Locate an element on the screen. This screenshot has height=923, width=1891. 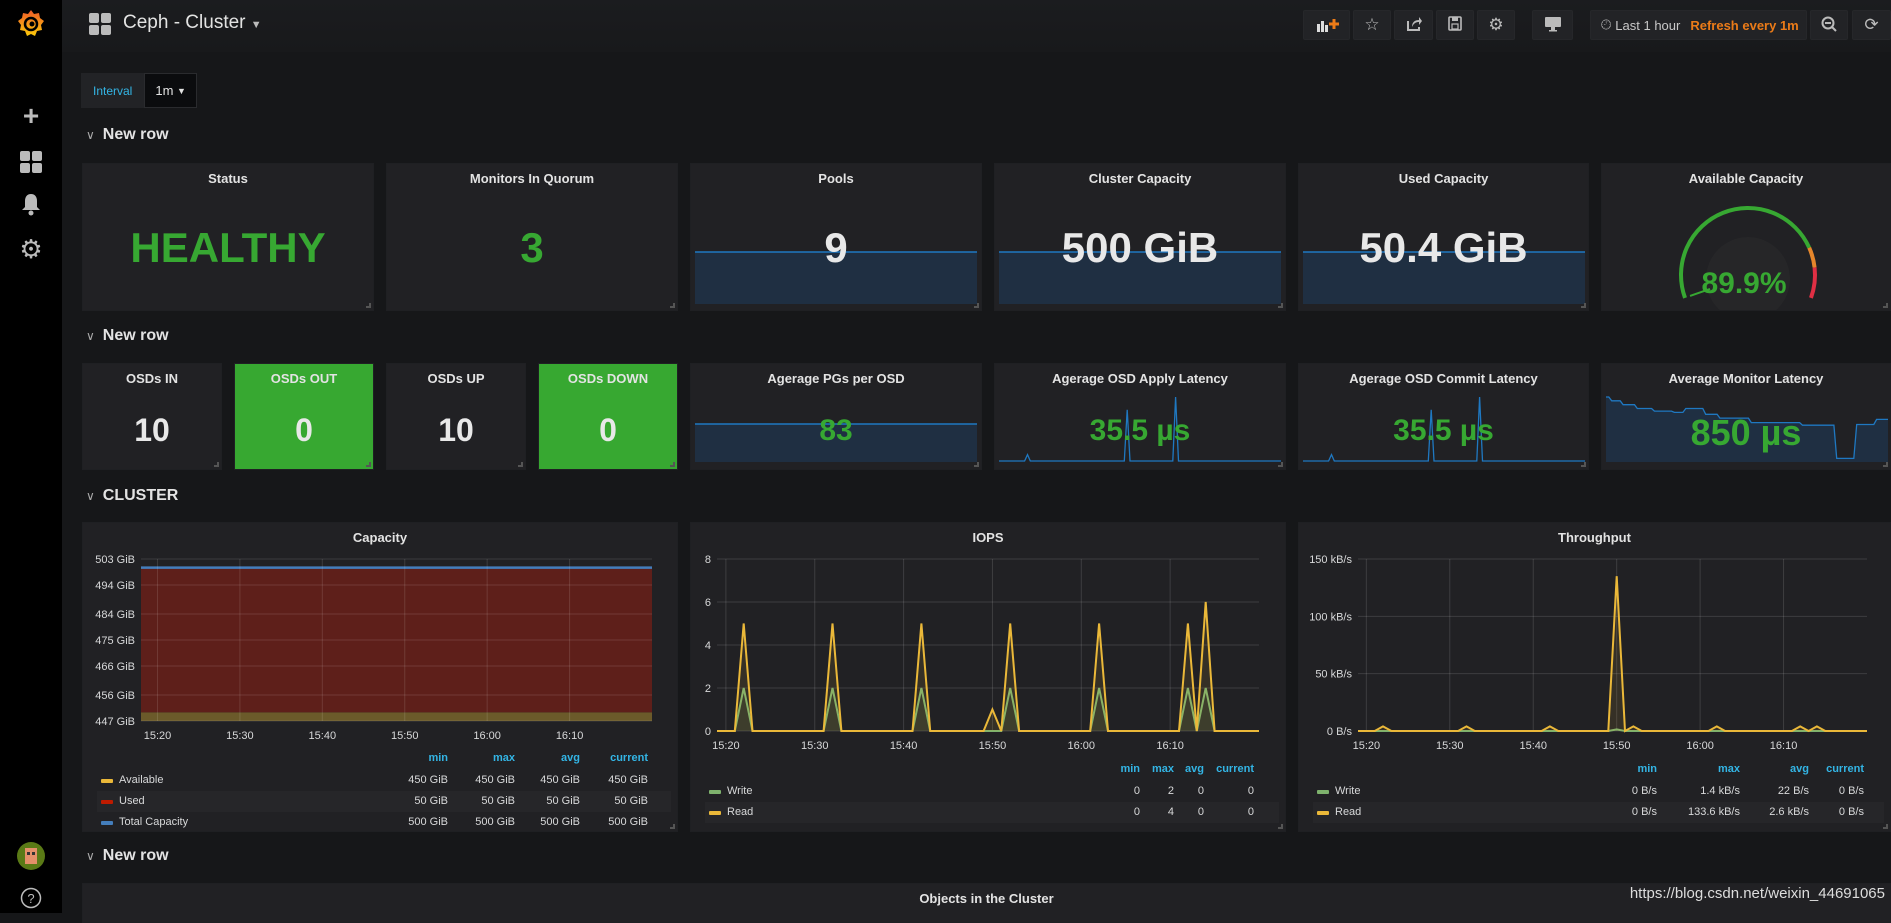
row-header-cluster: ∨ CLUSTER is located at coordinates (132, 496).